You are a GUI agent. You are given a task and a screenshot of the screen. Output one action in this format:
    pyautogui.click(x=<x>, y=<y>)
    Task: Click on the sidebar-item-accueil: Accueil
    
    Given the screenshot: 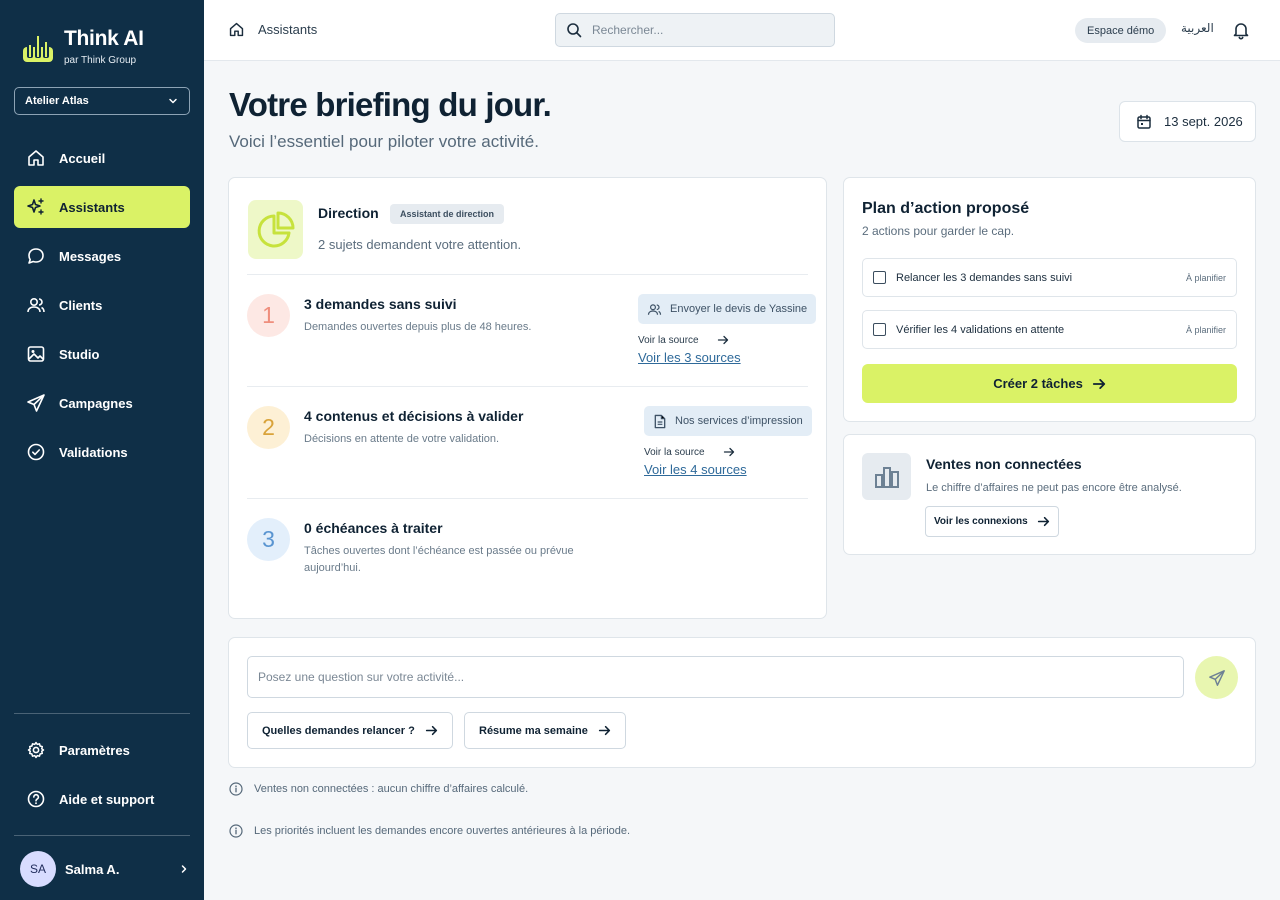 What is the action you would take?
    pyautogui.click(x=102, y=158)
    